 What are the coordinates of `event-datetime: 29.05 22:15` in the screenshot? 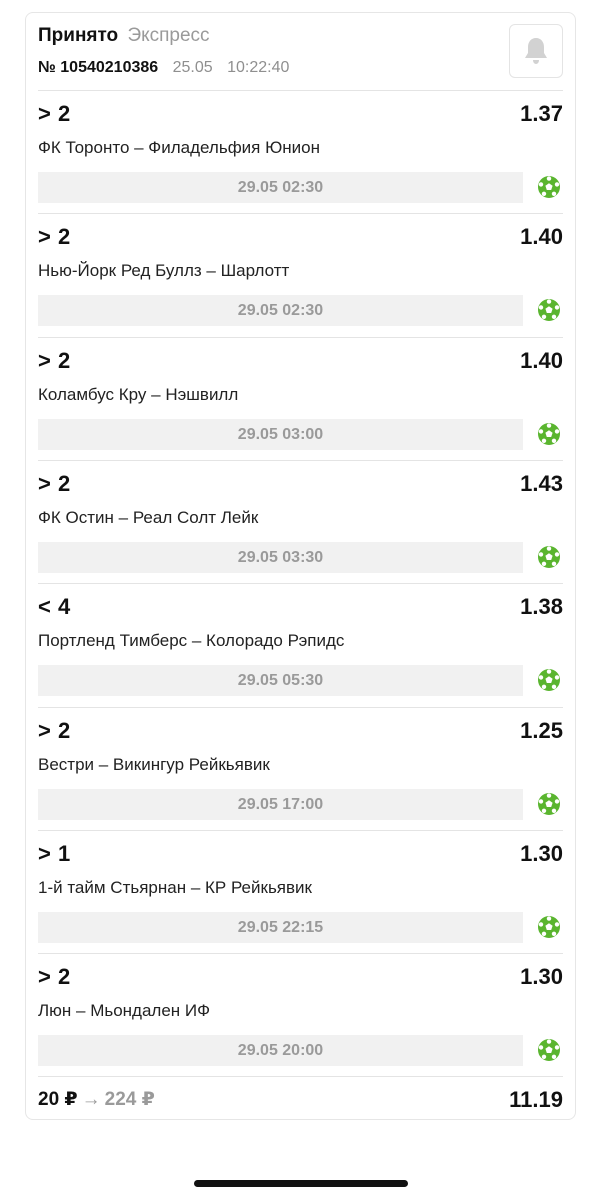 It's located at (280, 927).